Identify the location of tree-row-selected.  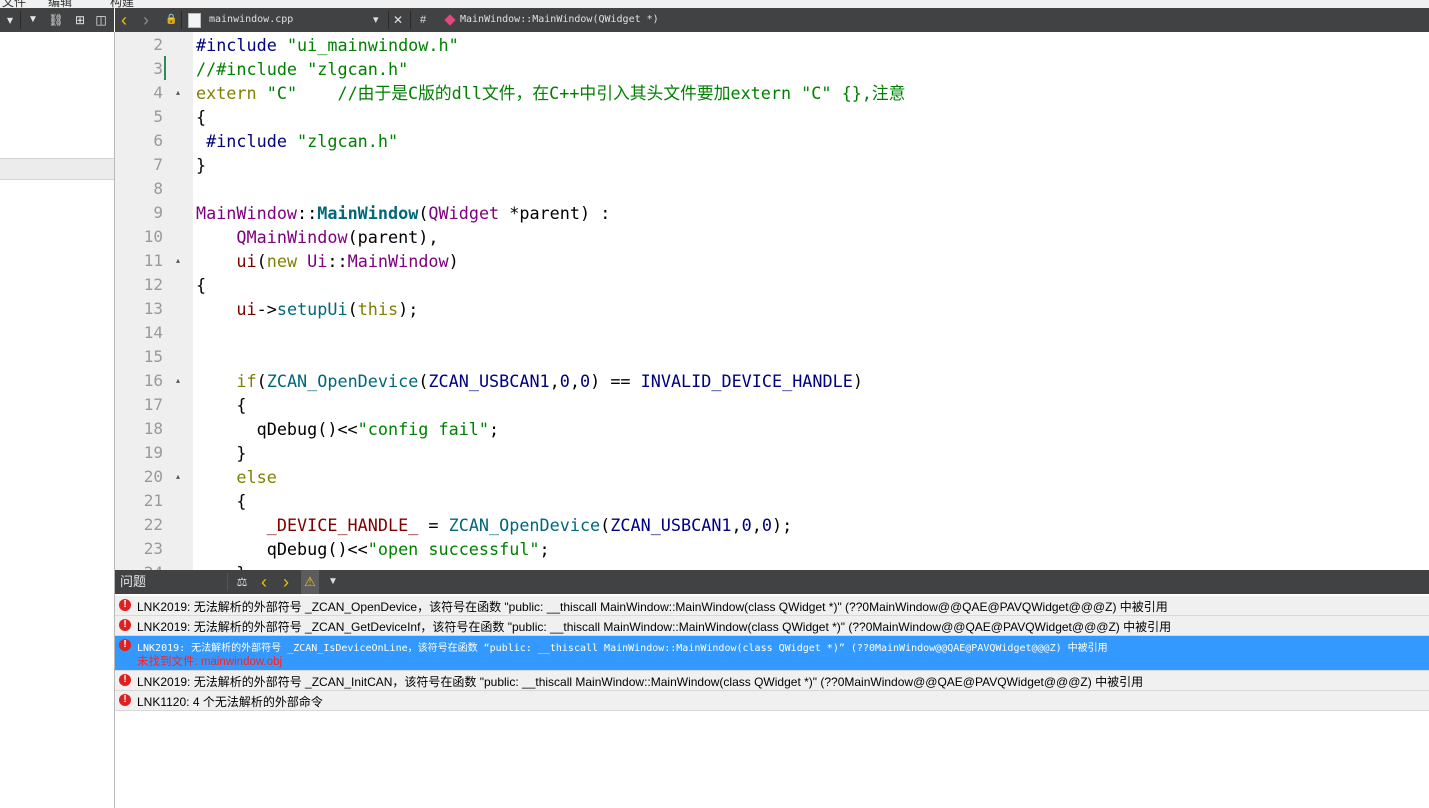
(57, 169).